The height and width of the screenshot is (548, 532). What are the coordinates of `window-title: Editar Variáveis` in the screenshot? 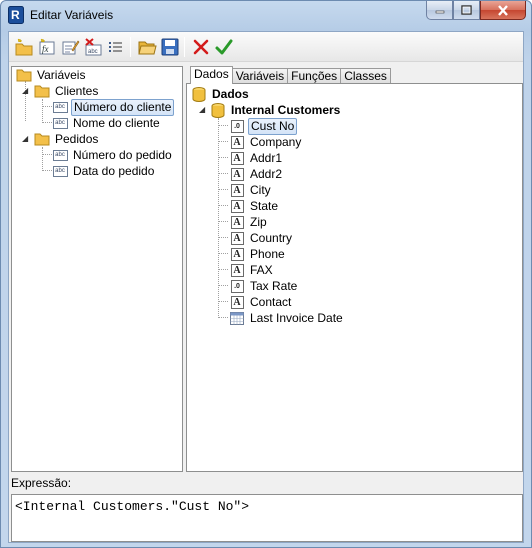 It's located at (72, 15).